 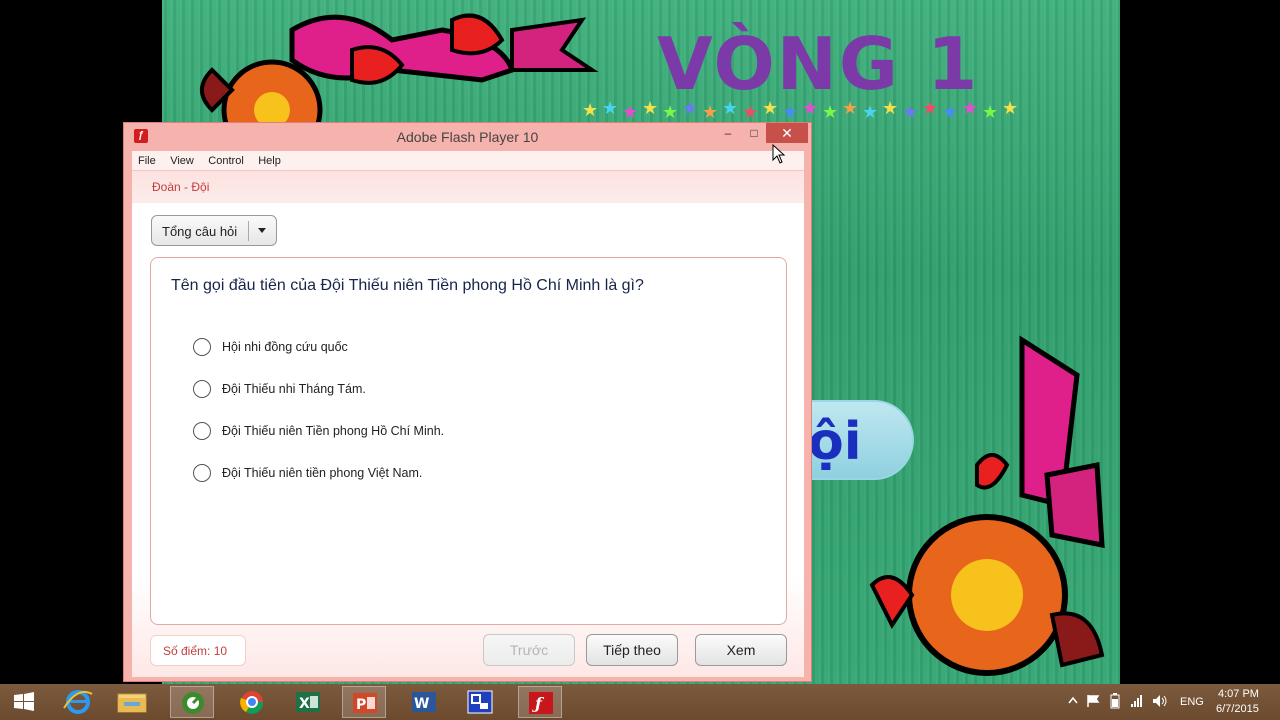 What do you see at coordinates (1238, 694) in the screenshot?
I see `clock-time: 4:07 PM` at bounding box center [1238, 694].